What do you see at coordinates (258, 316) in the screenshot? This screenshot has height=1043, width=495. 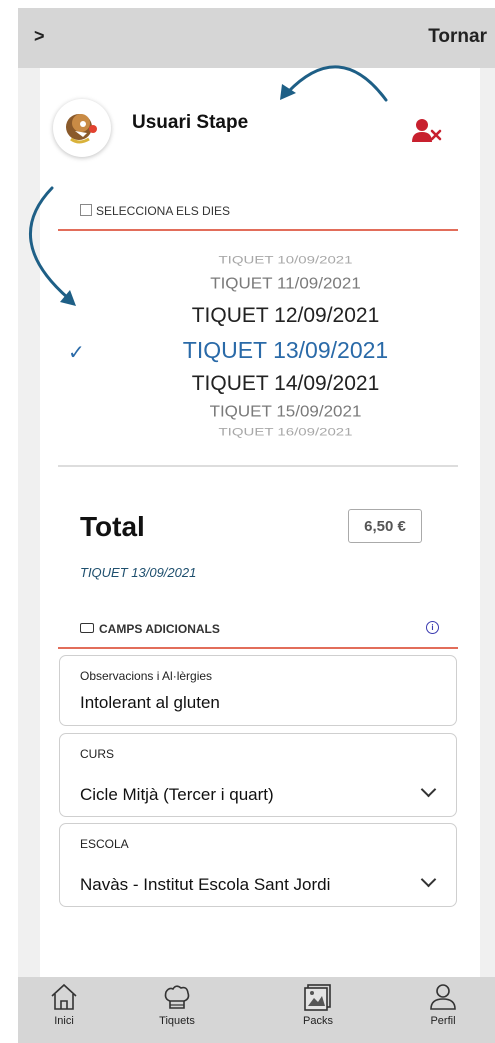 I see `picker-option: TIQUET 12/09/2021` at bounding box center [258, 316].